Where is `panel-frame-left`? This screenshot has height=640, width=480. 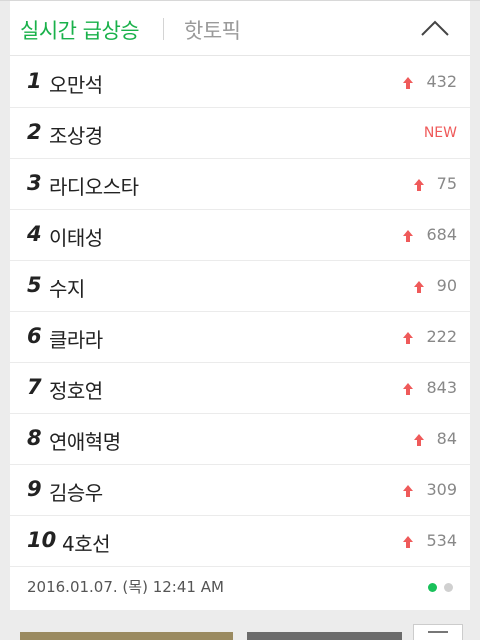 panel-frame-left is located at coordinates (5, 306).